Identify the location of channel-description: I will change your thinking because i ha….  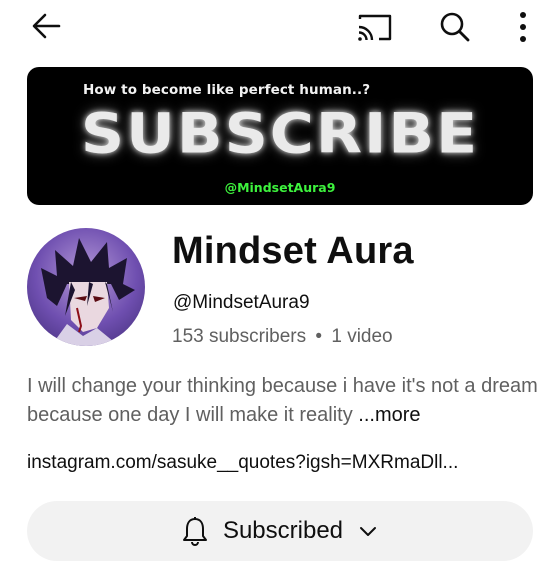
(284, 401).